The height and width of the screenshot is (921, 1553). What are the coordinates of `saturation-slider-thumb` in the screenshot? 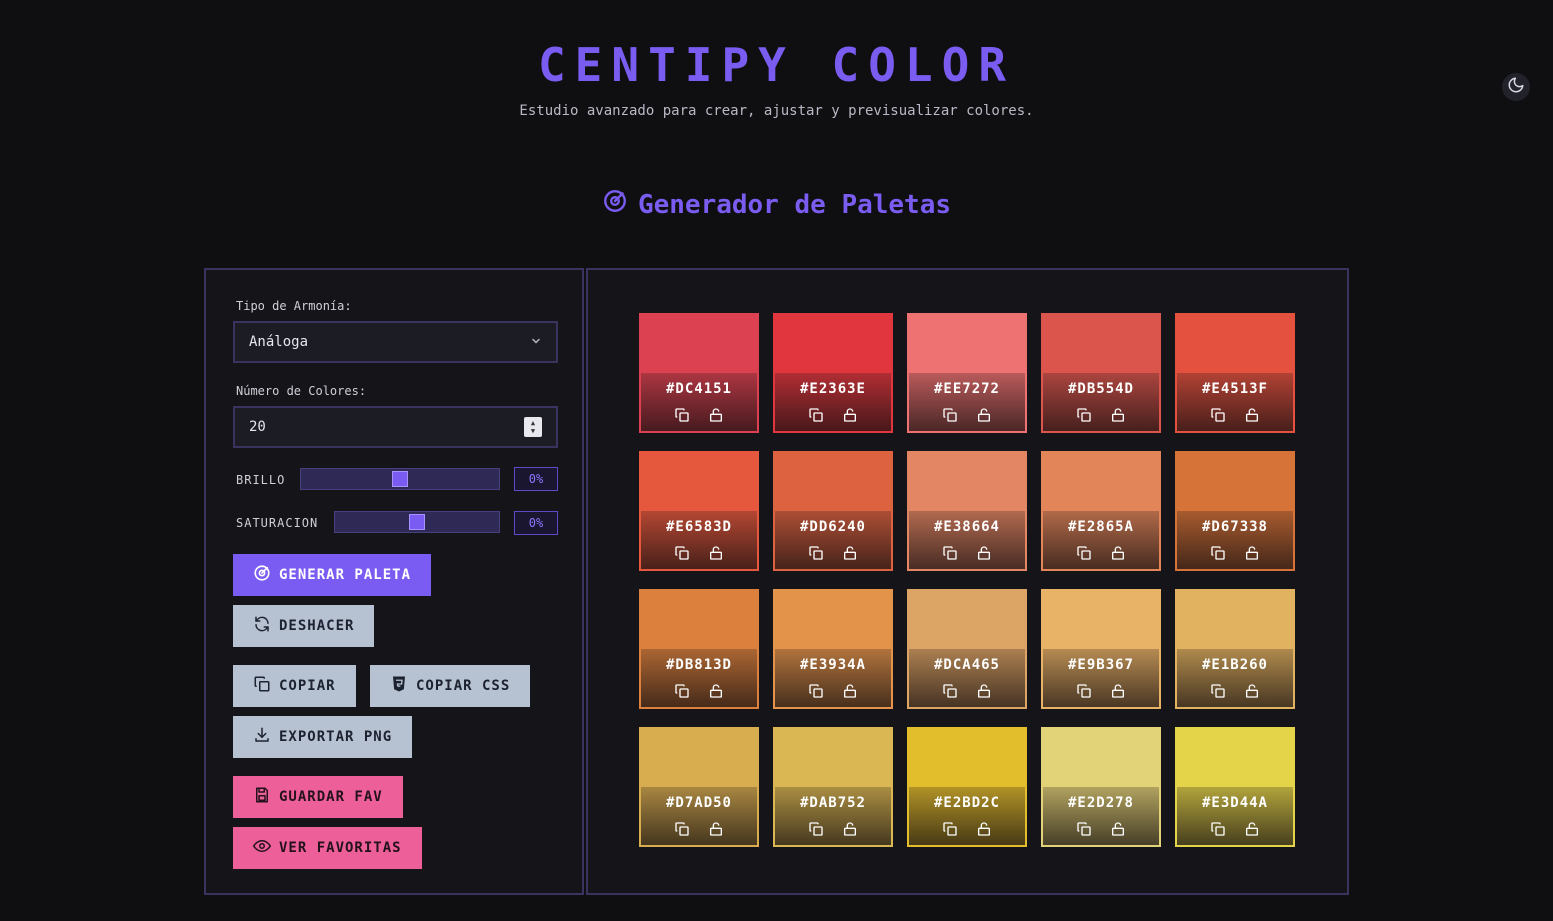 It's located at (417, 522).